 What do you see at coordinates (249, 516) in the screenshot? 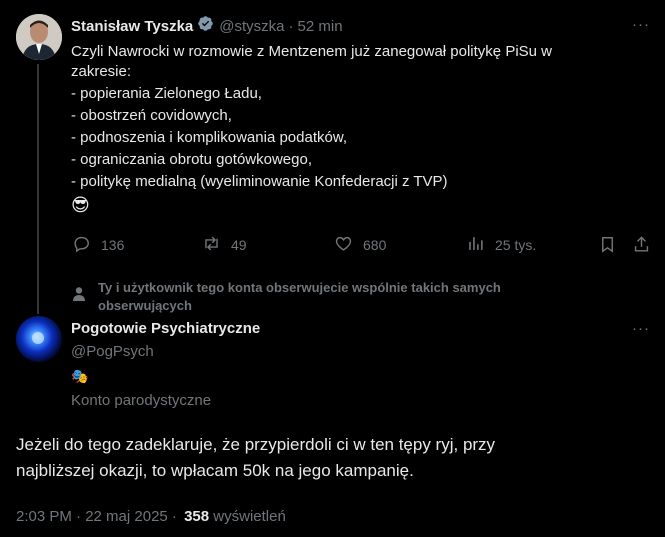
I see `views-label: wyświetleń` at bounding box center [249, 516].